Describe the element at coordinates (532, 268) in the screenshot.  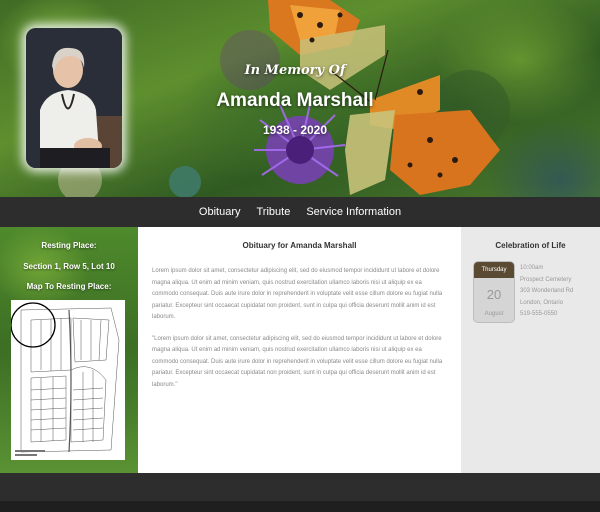
I see `event-time: 10:00am` at that location.